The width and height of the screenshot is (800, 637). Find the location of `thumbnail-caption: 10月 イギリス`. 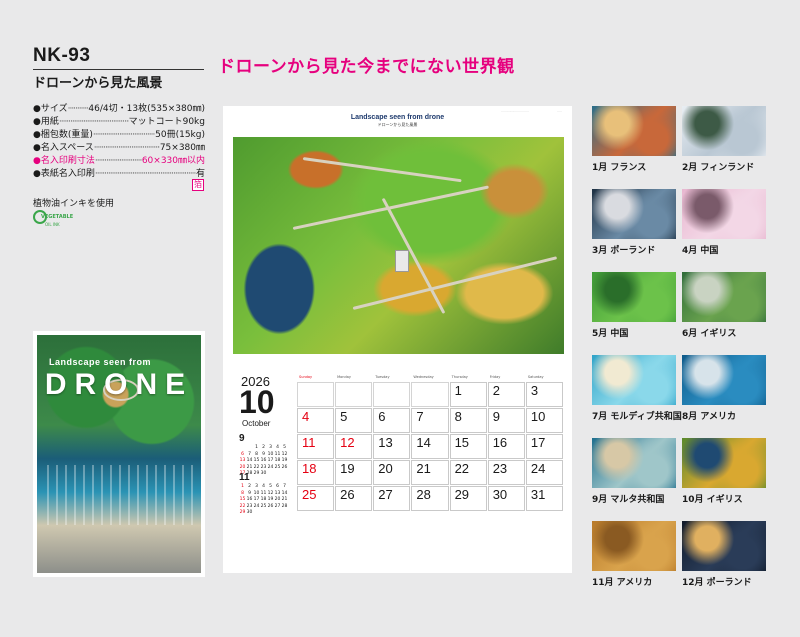

thumbnail-caption: 10月 イギリス is located at coordinates (712, 500).